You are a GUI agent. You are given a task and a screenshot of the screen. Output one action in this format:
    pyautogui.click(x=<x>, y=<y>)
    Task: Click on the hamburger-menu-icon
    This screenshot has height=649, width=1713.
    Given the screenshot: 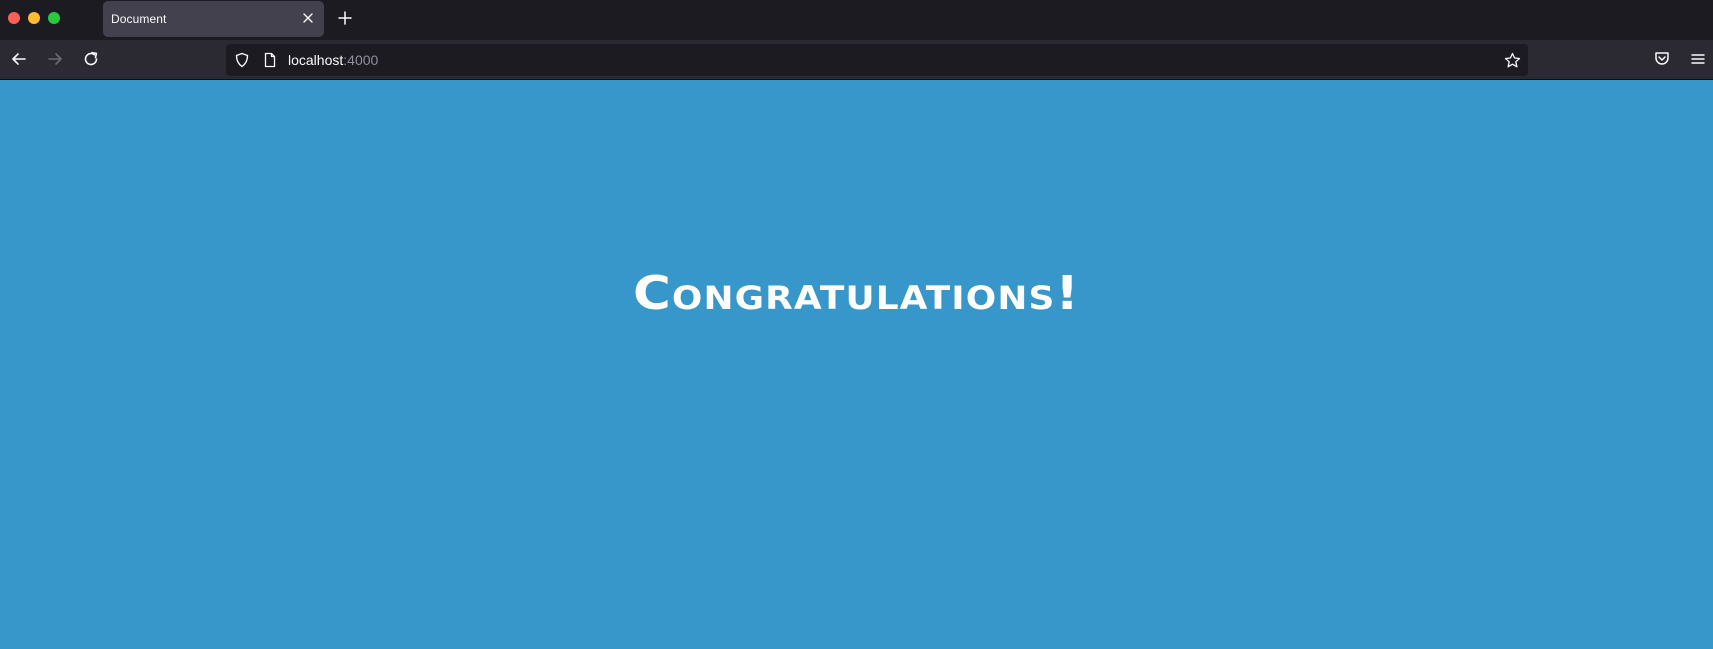 What is the action you would take?
    pyautogui.click(x=1698, y=59)
    